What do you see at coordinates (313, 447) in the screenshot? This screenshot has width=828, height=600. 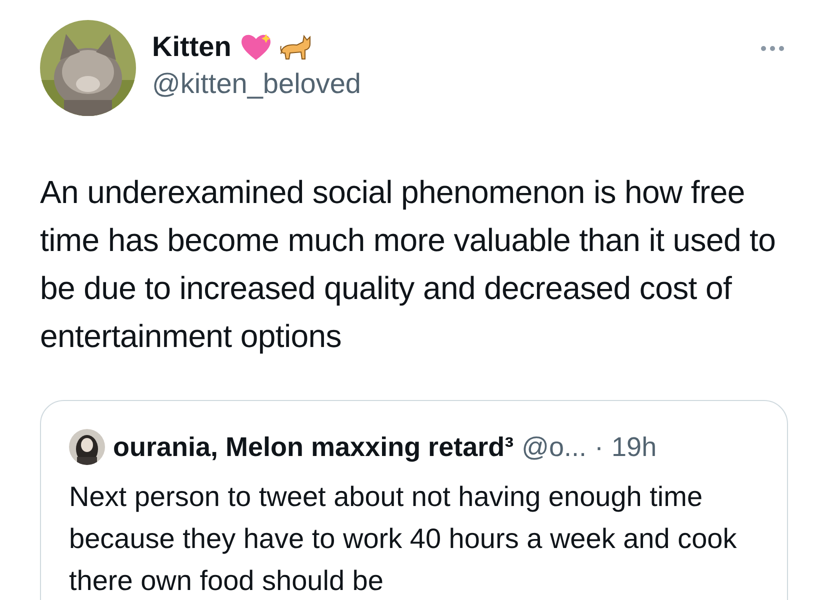 I see `quoted-author-name: ourania, Melon maxxing retard³` at bounding box center [313, 447].